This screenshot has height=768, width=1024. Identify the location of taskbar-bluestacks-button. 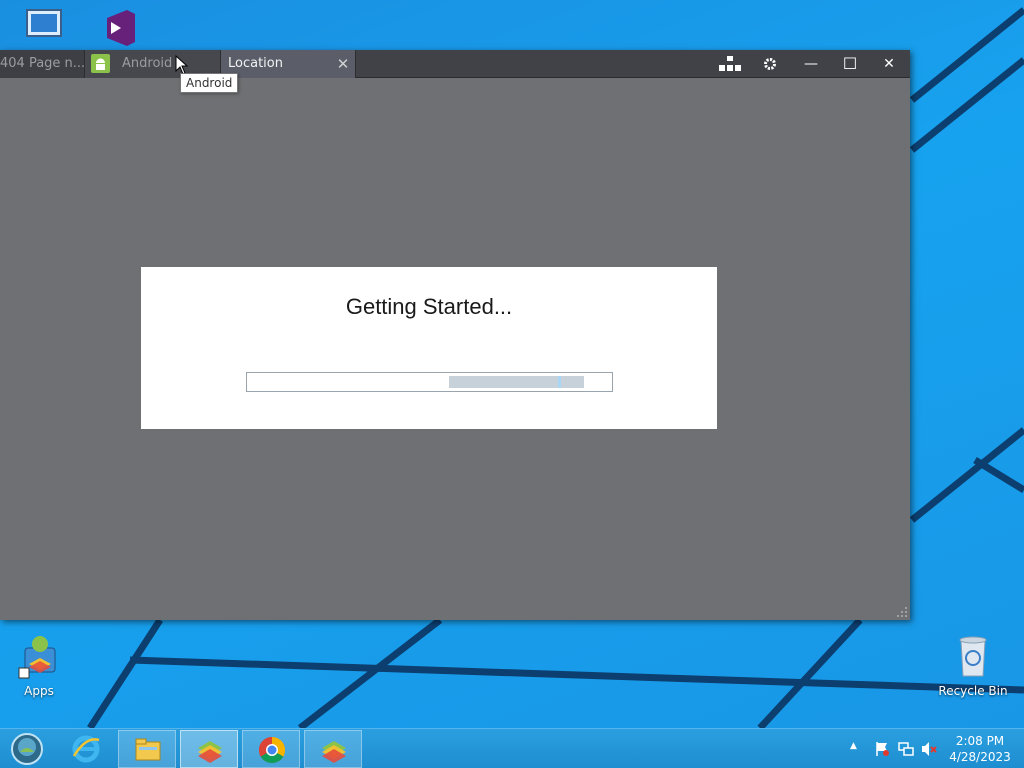
(209, 749).